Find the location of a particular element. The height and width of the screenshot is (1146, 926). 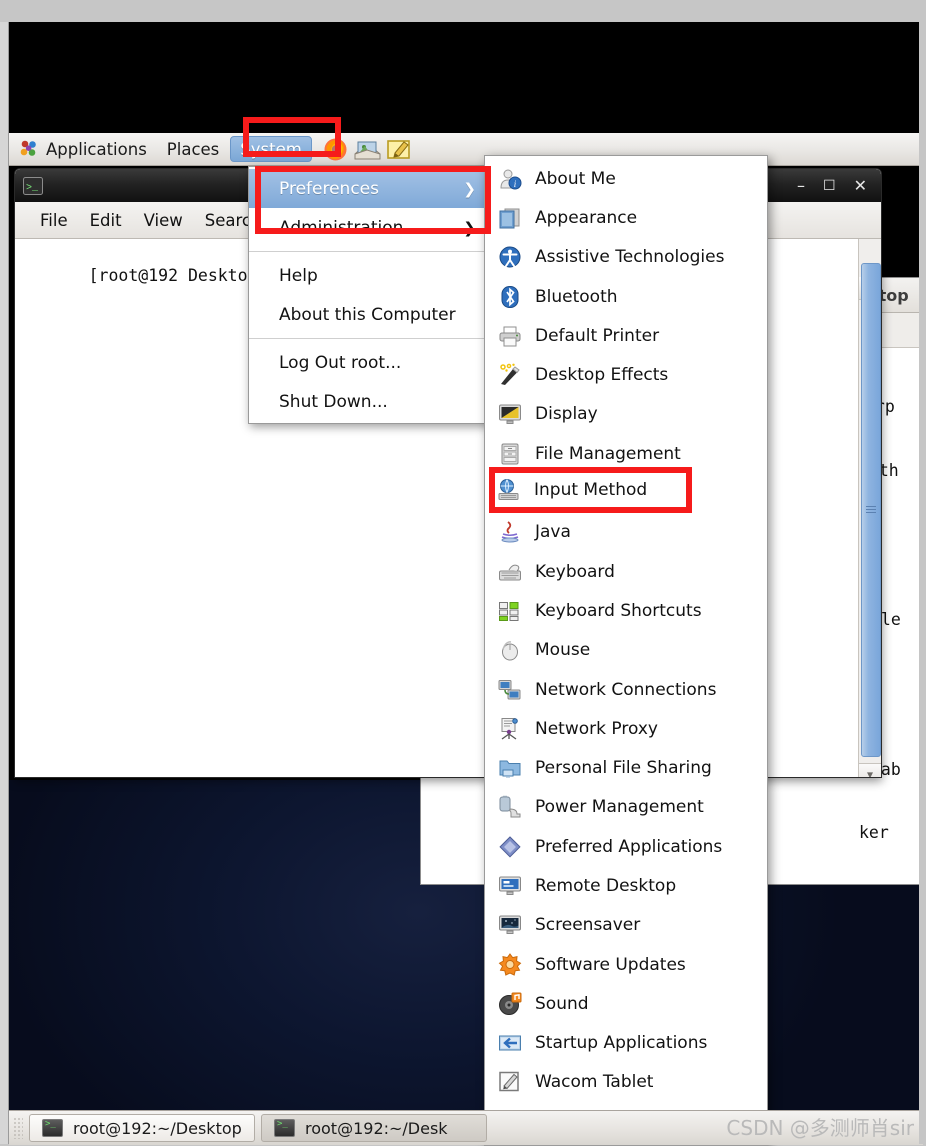

taskbar-button-terminal-2: root@192:~/Desk is located at coordinates (374, 1128).